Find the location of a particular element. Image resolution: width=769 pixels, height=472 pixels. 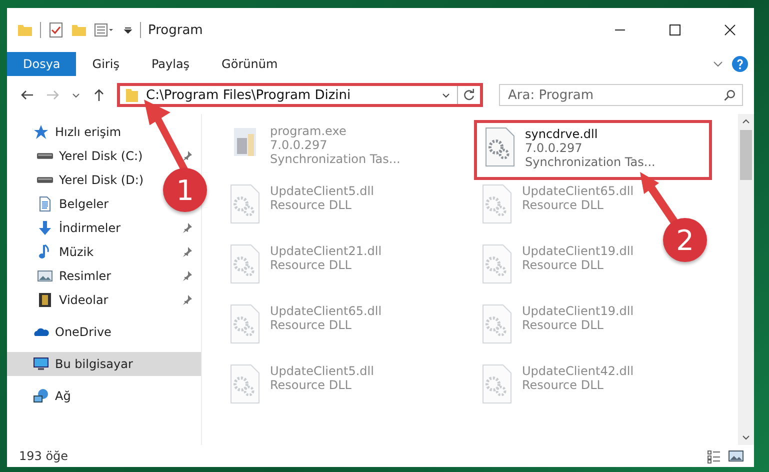

file-name: UpdateClient21.dll is located at coordinates (326, 251).